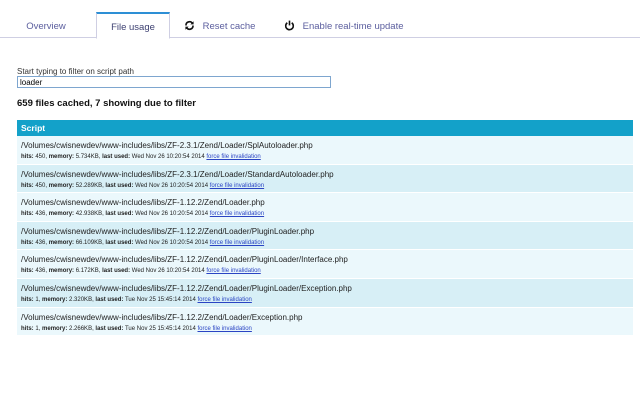 This screenshot has height=414, width=640. I want to click on memory-value: 42.938KB,, so click(89, 214).